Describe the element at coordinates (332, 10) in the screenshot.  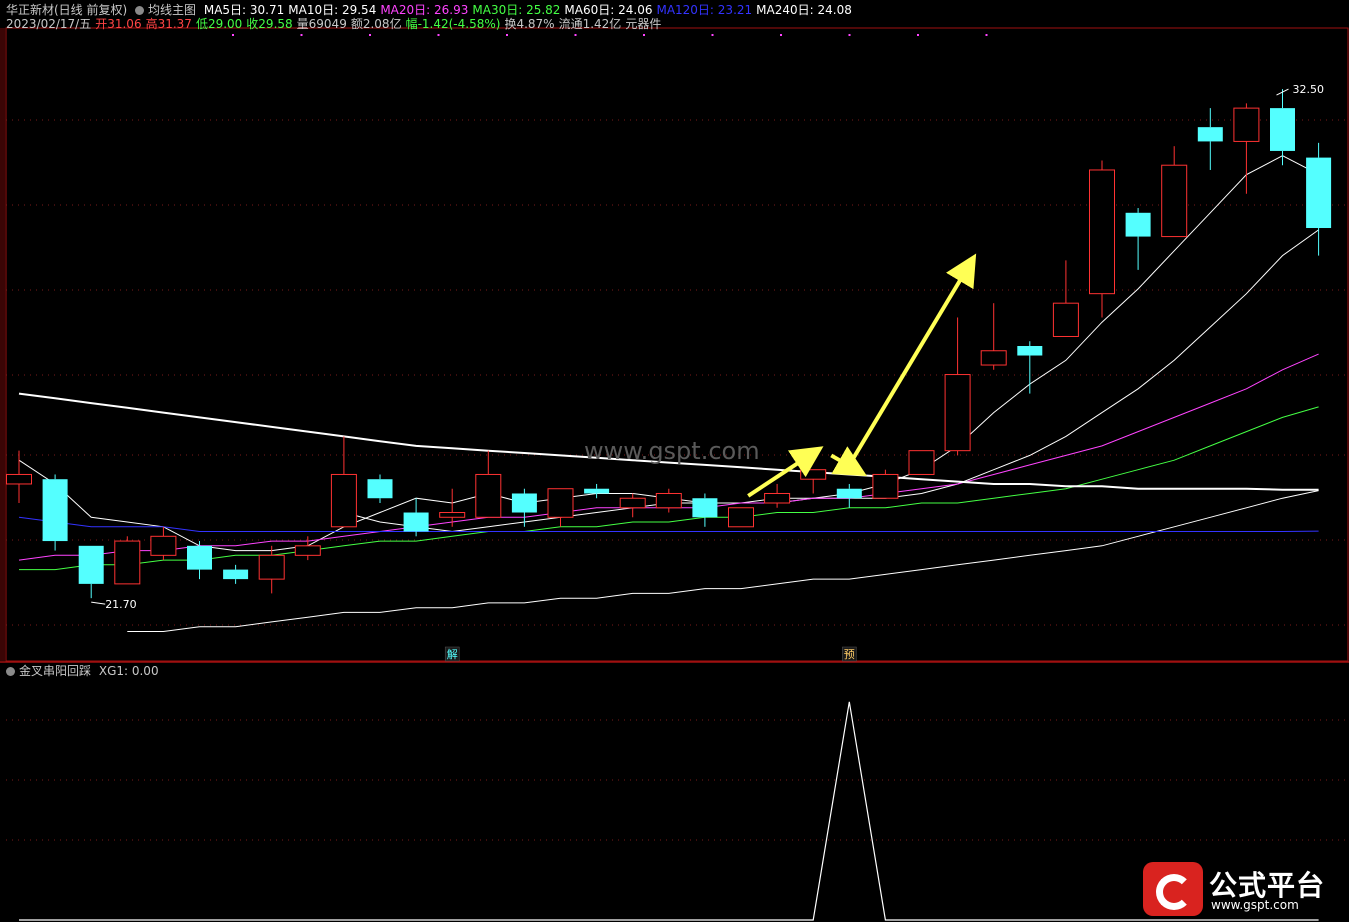
I see `ma-label-1: MA10日: 29.54` at that location.